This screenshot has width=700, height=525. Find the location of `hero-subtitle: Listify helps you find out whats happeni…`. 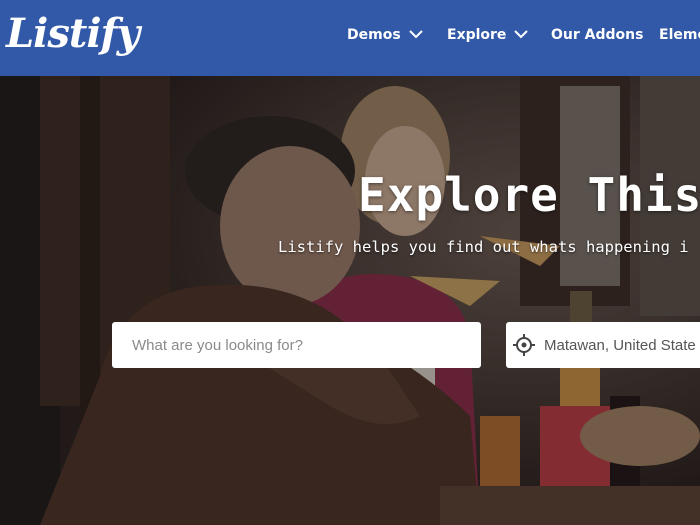

hero-subtitle: Listify helps you find out whats happeni… is located at coordinates (483, 247).